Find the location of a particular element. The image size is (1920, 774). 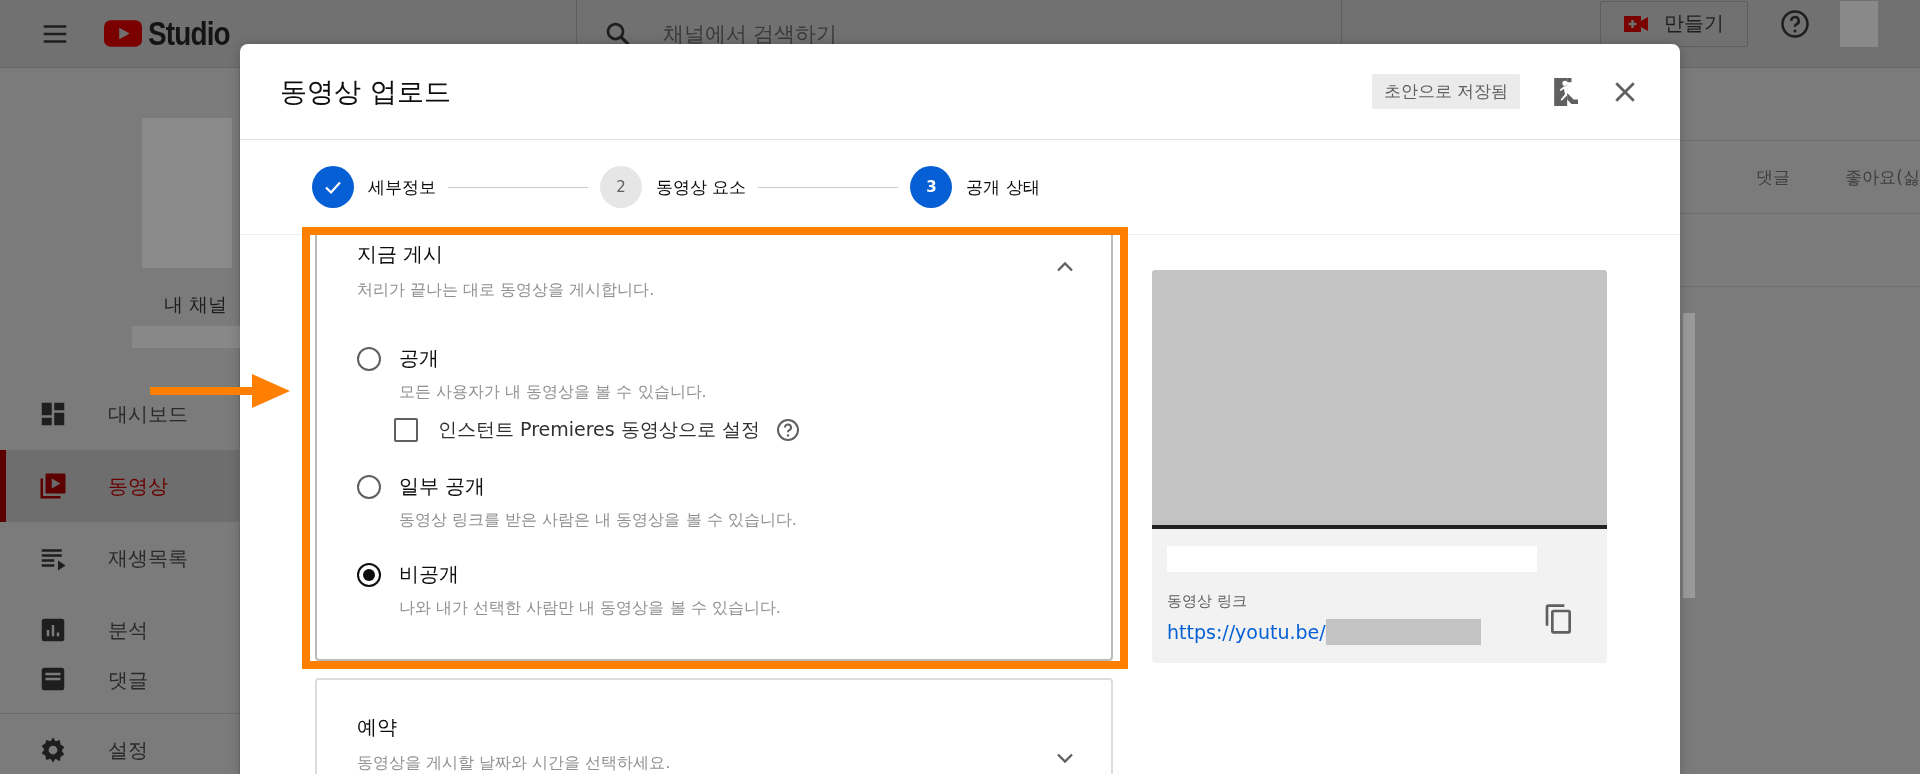

video-icon is located at coordinates (53, 486).